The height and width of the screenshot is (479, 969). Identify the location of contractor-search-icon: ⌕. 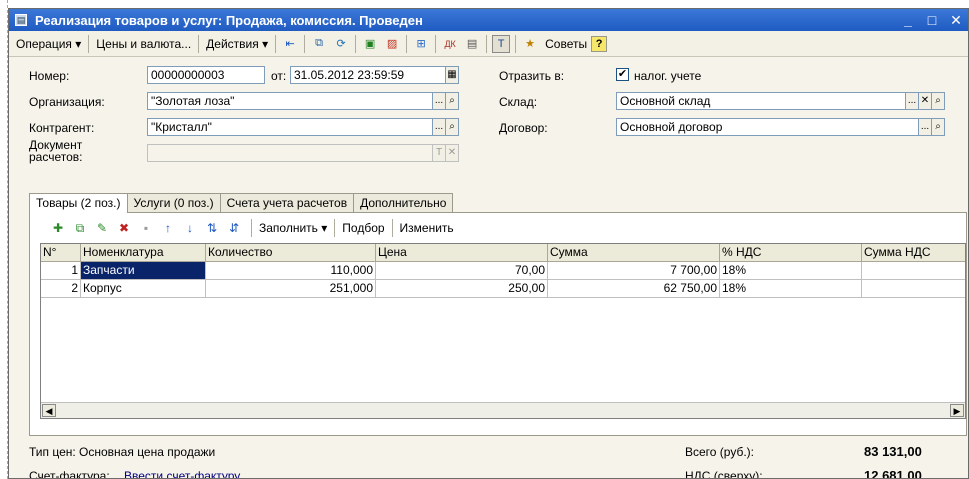
(452, 127).